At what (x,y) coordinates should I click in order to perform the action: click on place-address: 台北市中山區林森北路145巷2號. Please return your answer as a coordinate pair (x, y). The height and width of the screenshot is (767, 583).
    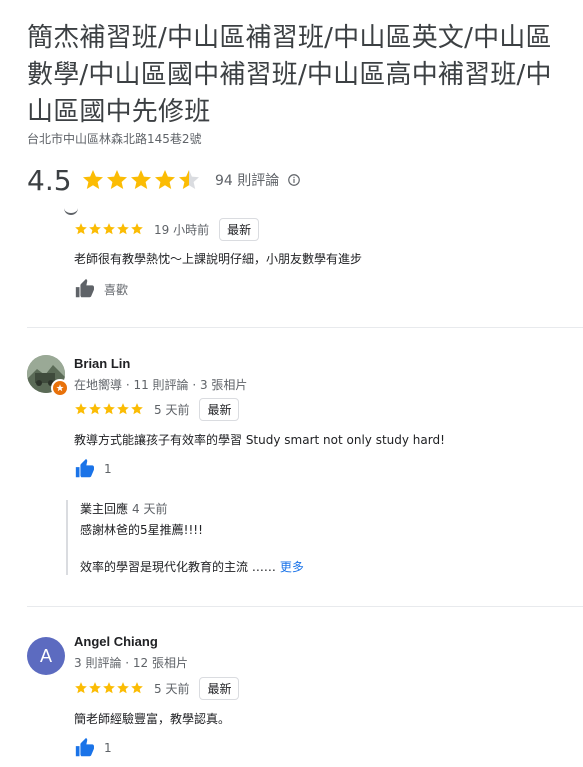
    Looking at the image, I should click on (114, 139).